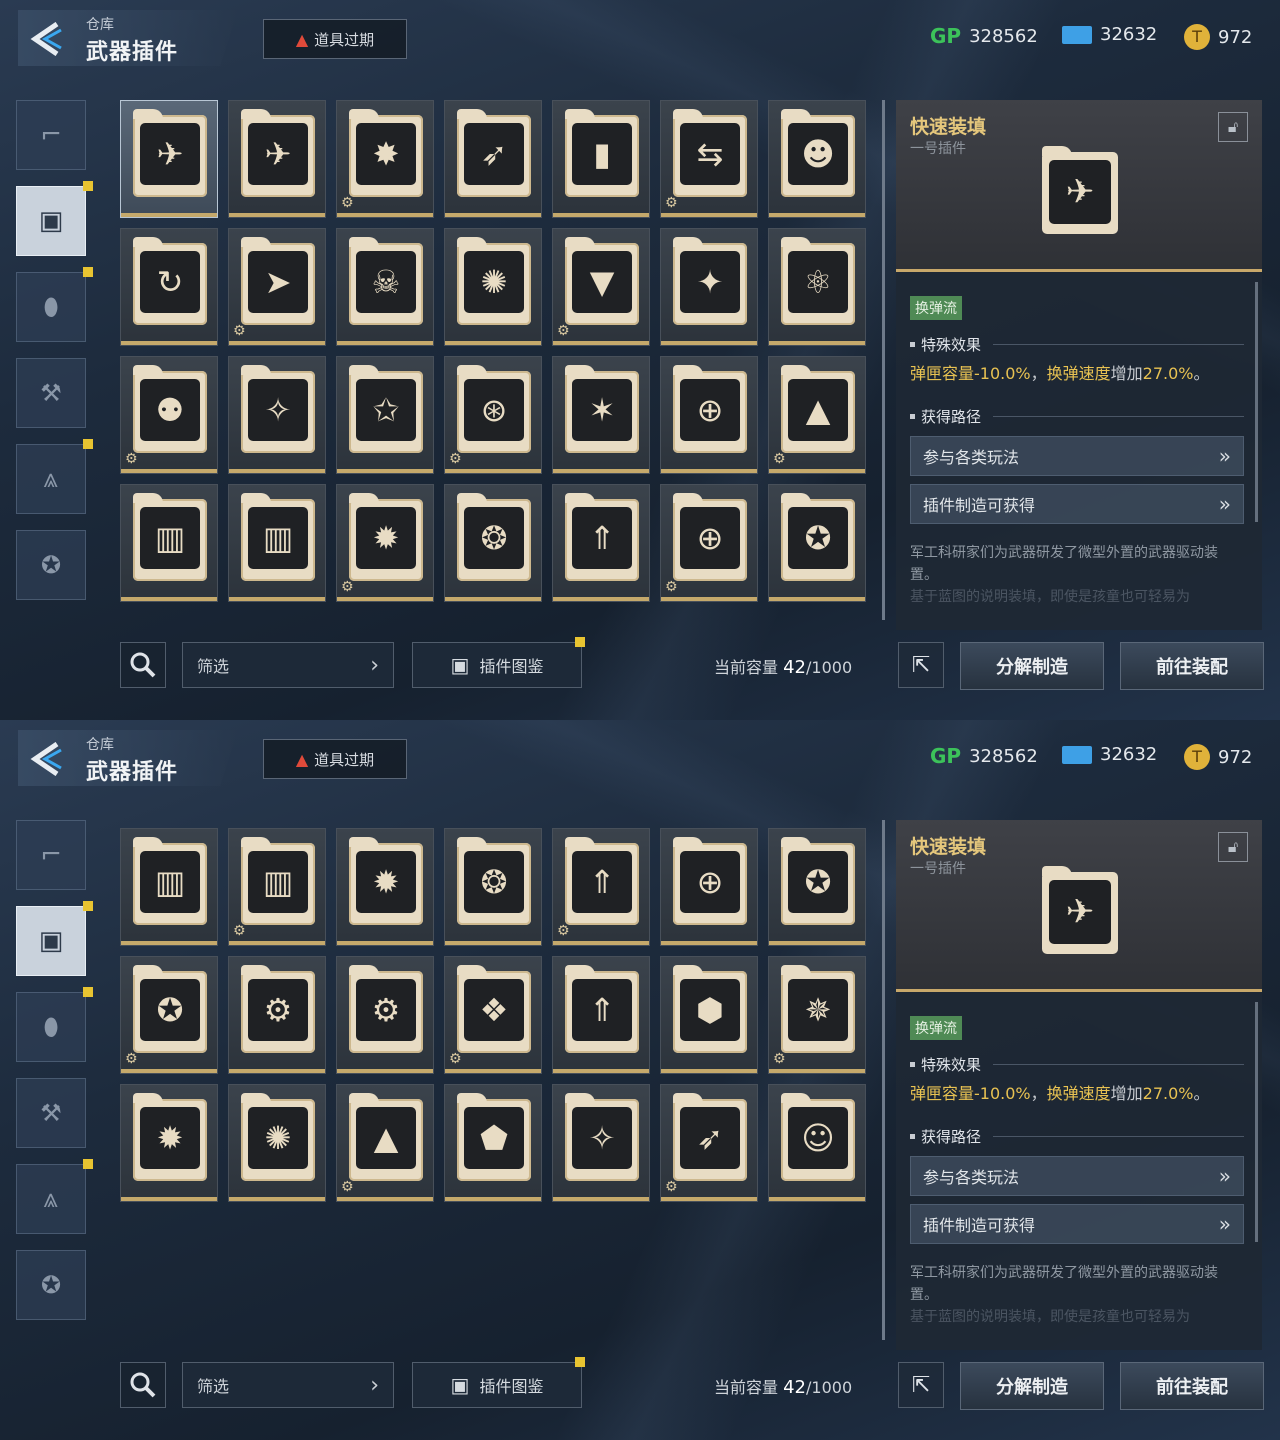 This screenshot has width=1280, height=1440. I want to click on plugin-card: ✹ ⚙, so click(385, 543).